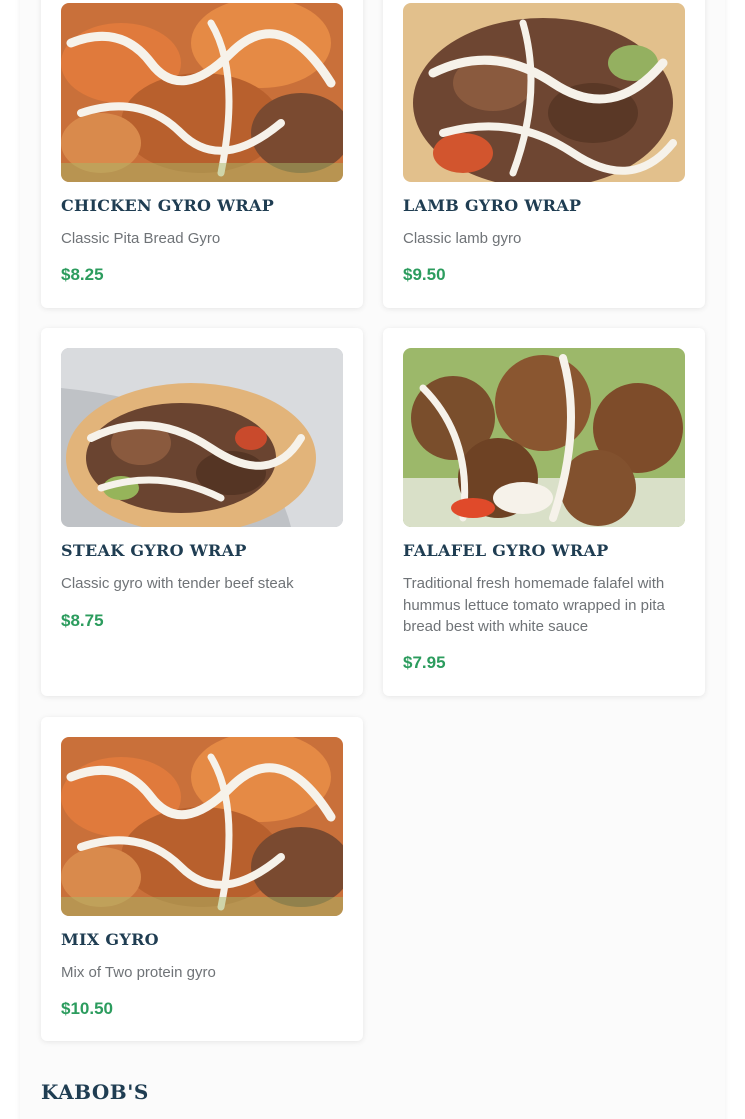 This screenshot has height=1119, width=745. Describe the element at coordinates (492, 205) in the screenshot. I see `menu-item-title: LAMB GYRO WRAP` at that location.